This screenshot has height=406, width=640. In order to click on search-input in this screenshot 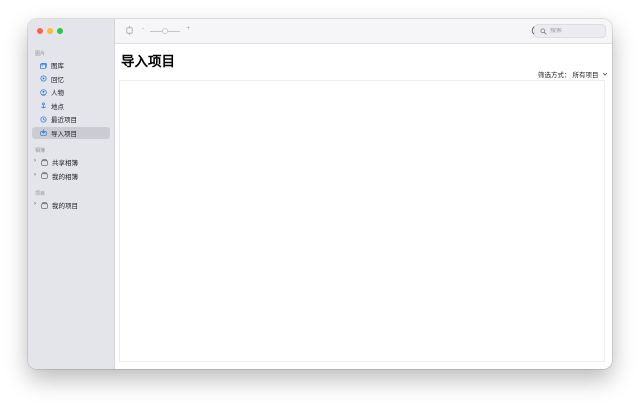, I will do `click(577, 31)`.